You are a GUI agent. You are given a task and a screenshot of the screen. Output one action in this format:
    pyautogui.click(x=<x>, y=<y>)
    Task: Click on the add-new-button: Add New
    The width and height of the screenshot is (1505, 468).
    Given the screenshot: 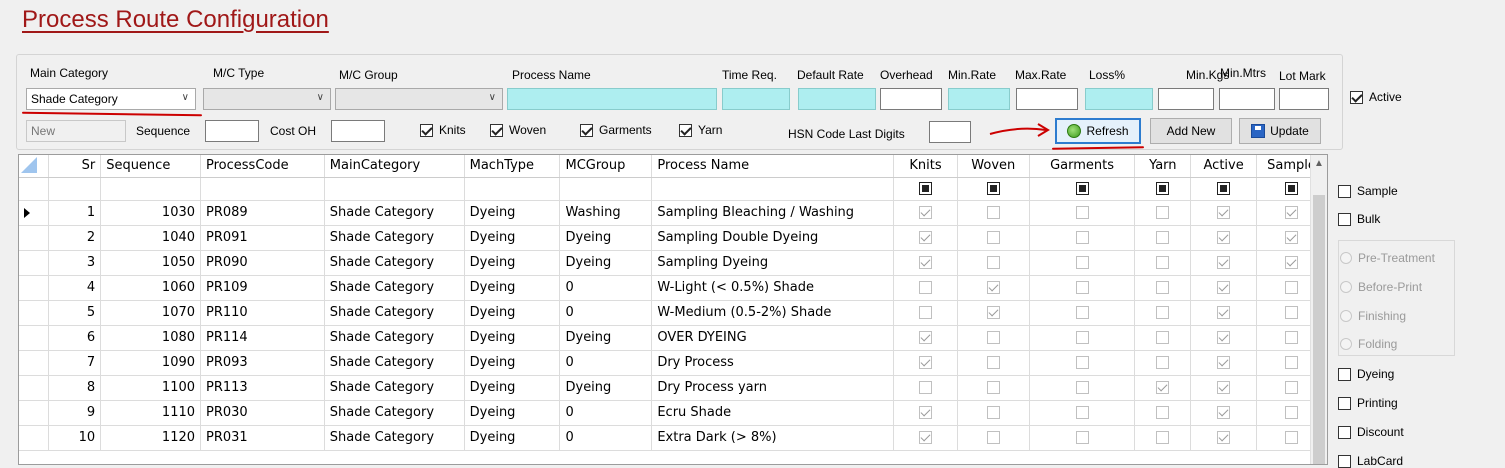 What is the action you would take?
    pyautogui.click(x=1191, y=131)
    